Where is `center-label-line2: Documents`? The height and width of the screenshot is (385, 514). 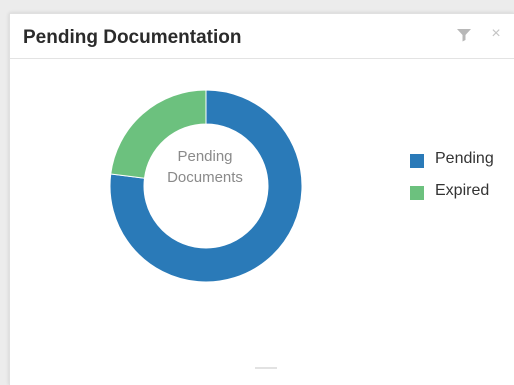 center-label-line2: Documents is located at coordinates (205, 177).